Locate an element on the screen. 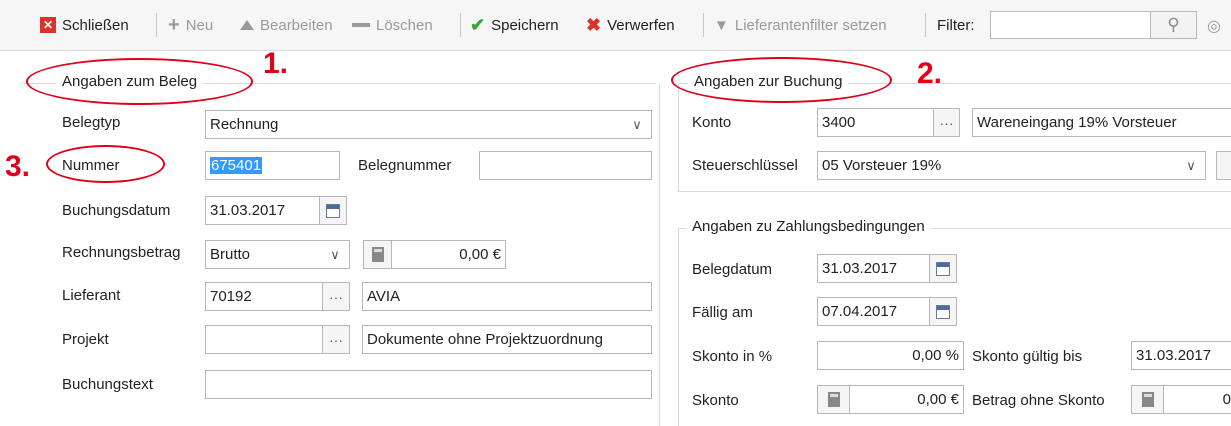 The image size is (1231, 426). konto-input: 3400 is located at coordinates (875, 122).